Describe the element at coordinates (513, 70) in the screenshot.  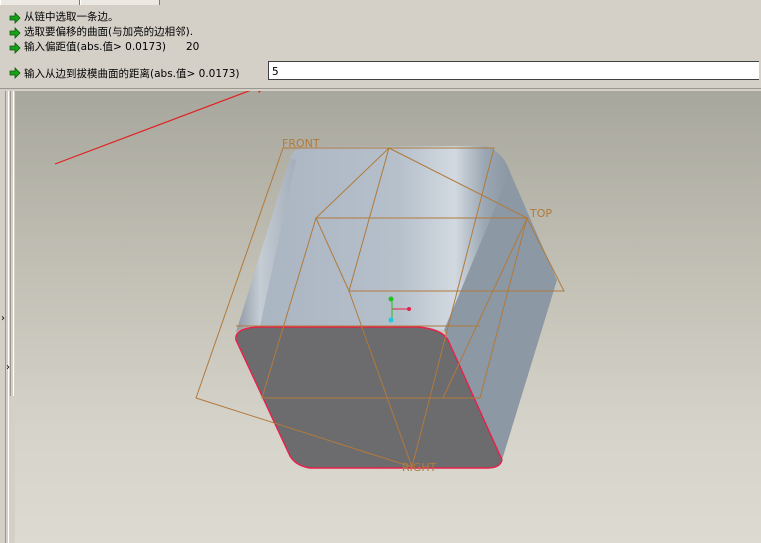
I see `distance-input: 5` at that location.